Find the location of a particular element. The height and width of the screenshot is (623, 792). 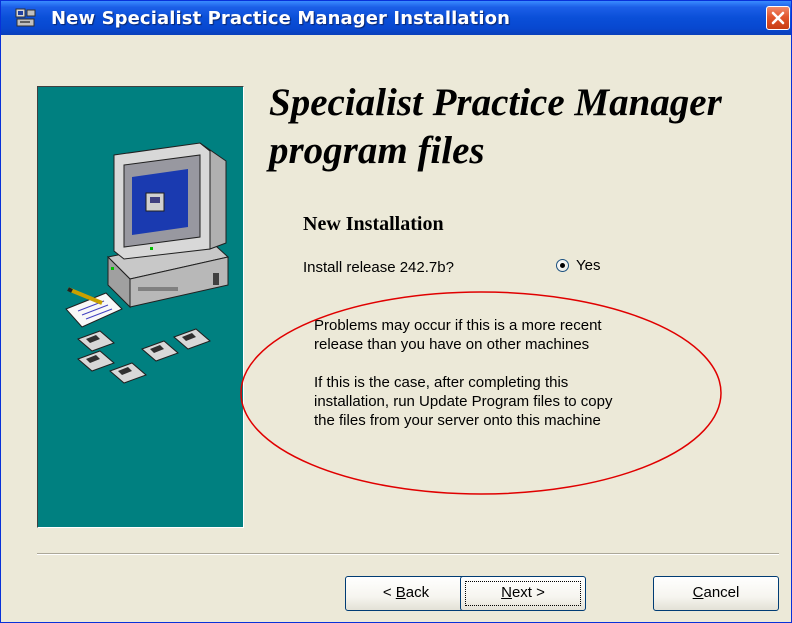

floppy-disk-icon is located at coordinates (144, 356).